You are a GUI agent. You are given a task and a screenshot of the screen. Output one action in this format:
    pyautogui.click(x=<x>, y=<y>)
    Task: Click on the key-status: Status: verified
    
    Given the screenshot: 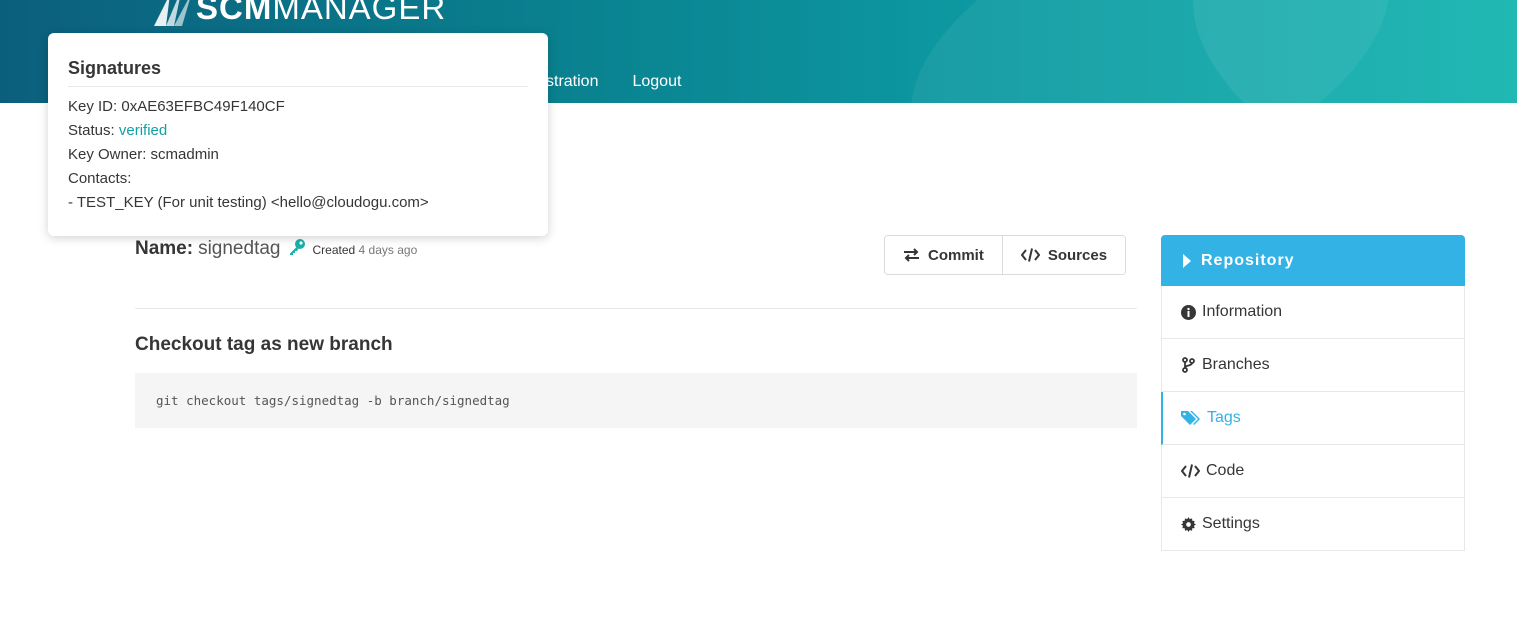 What is the action you would take?
    pyautogui.click(x=118, y=130)
    